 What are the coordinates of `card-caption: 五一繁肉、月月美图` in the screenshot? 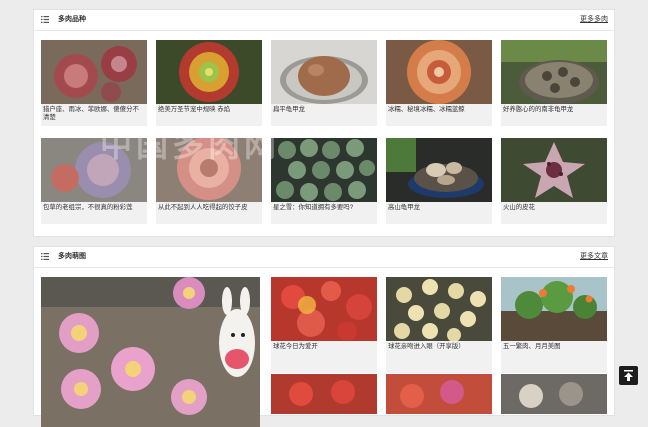 It's located at (532, 346).